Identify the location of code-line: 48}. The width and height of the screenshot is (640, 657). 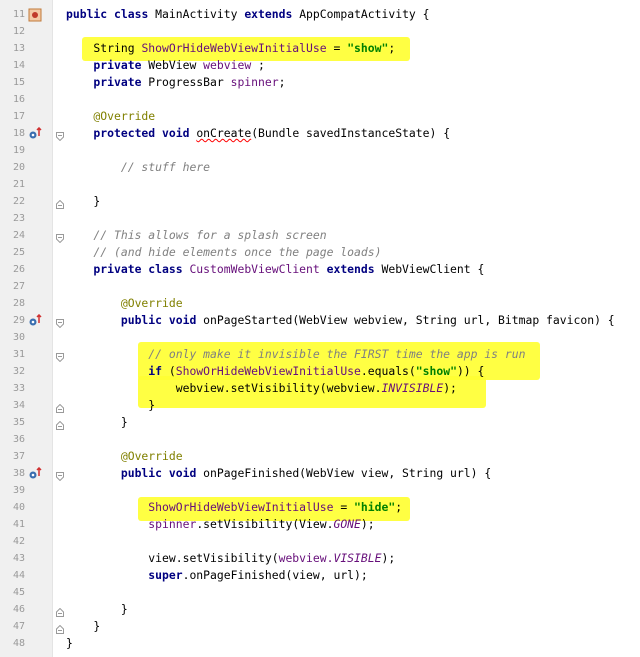
(320, 643).